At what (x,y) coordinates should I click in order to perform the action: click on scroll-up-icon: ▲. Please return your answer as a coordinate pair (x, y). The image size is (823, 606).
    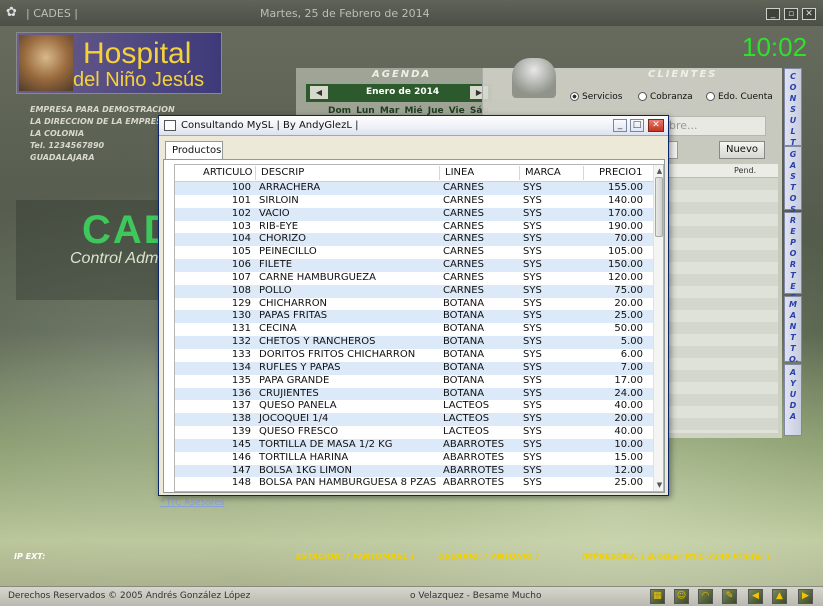
    Looking at the image, I should click on (659, 171).